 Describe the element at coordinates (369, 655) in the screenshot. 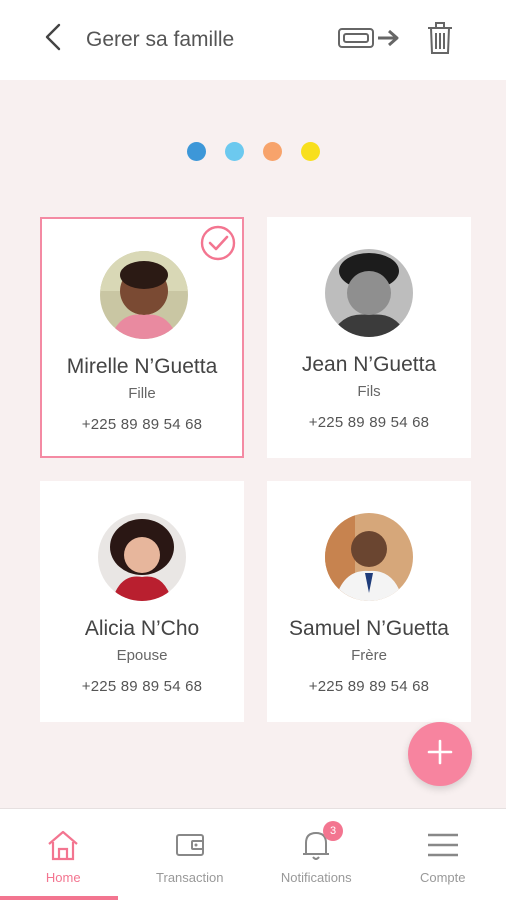

I see `member-relation: Frère` at that location.